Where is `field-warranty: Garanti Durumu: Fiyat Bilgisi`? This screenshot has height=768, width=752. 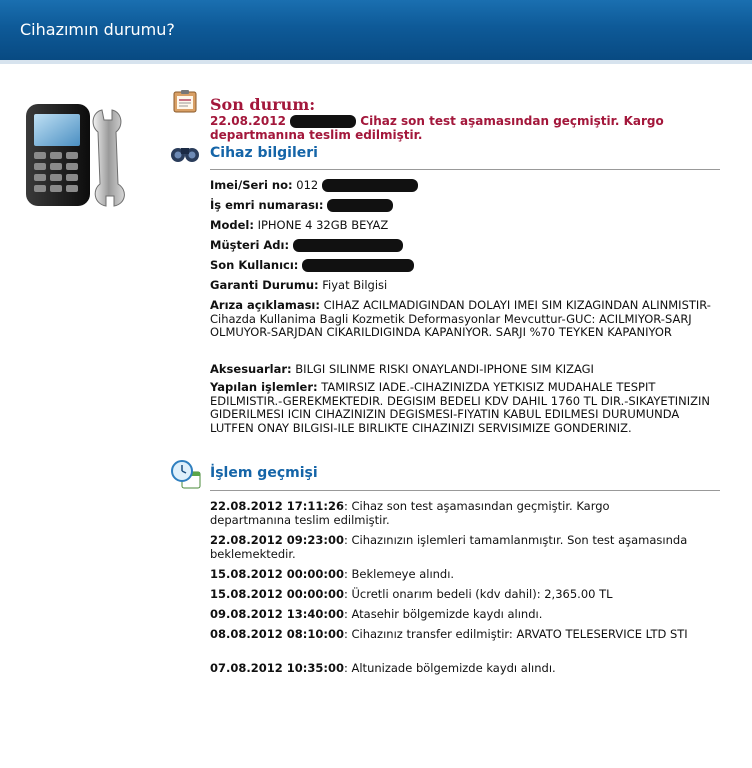
field-warranty: Garanti Durumu: Fiyat Bilgisi is located at coordinates (465, 285).